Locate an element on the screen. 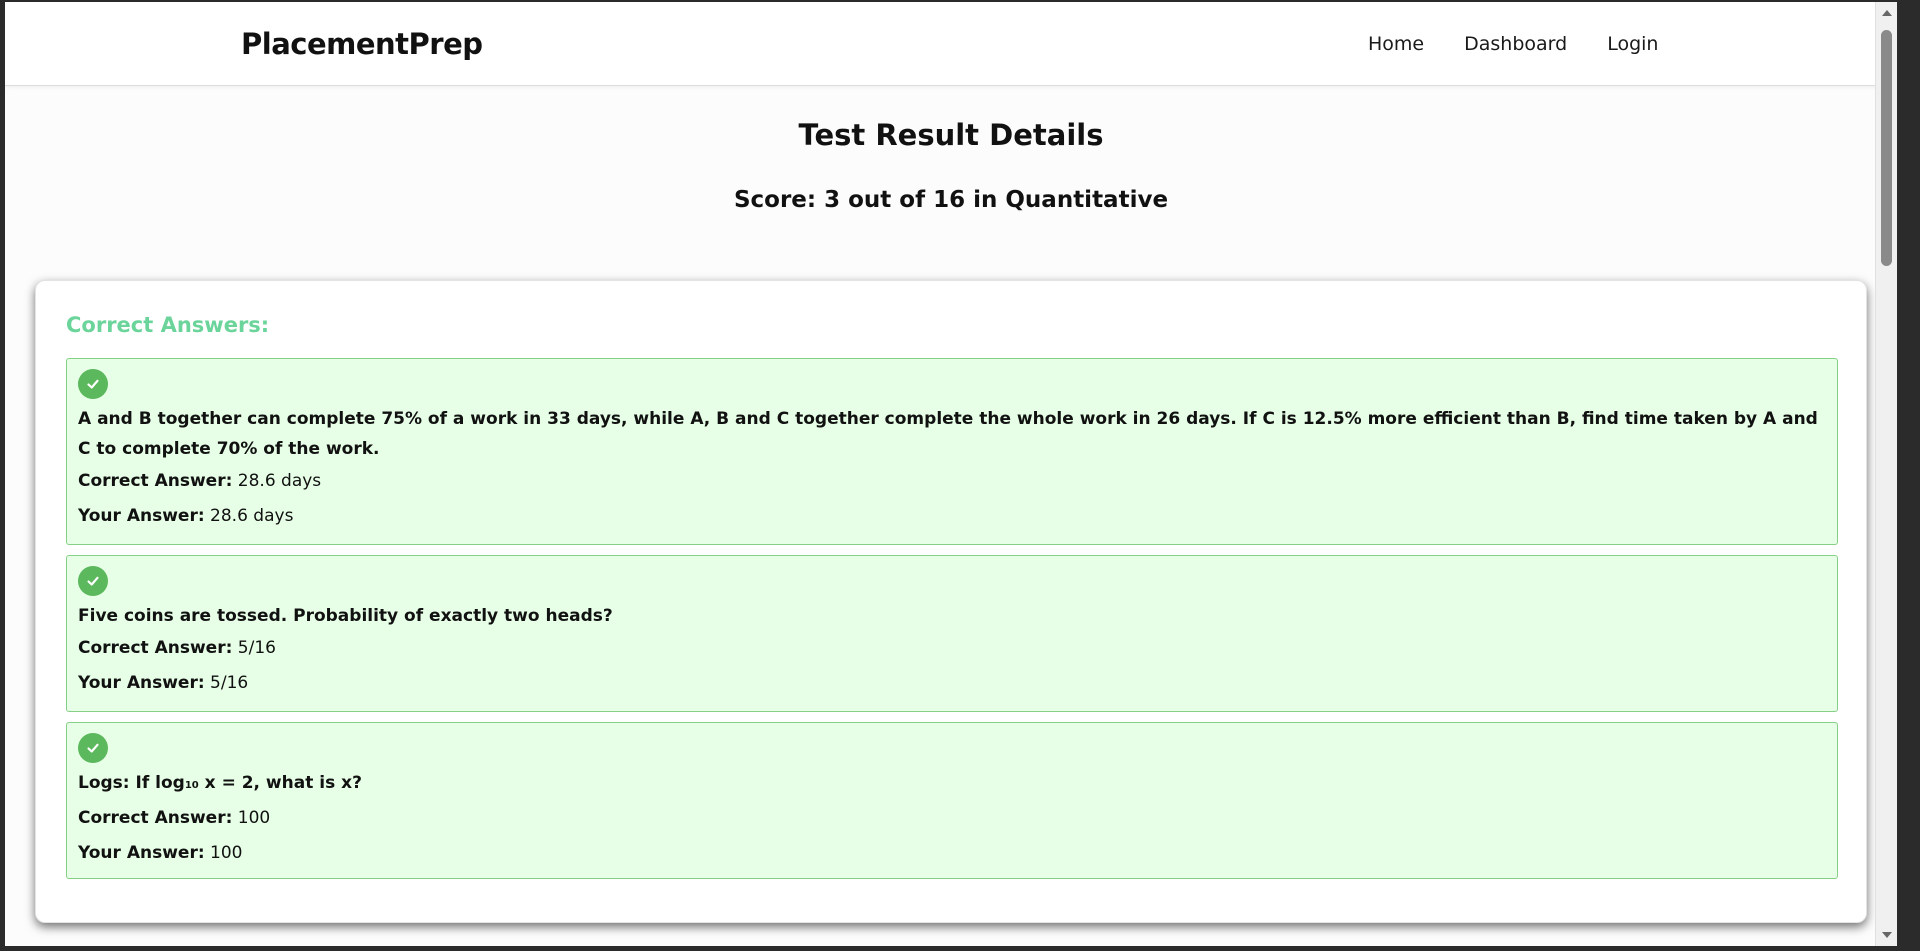 This screenshot has width=1920, height=951. question-suffix: x = 2, what is x? is located at coordinates (280, 783).